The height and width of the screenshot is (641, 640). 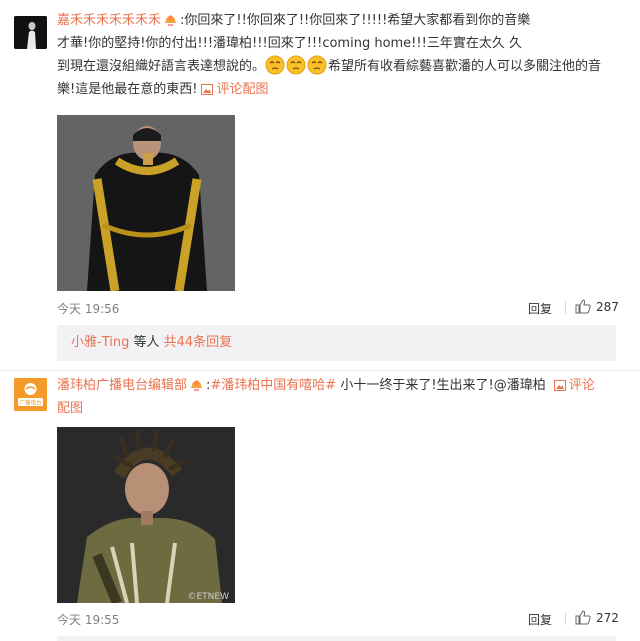 I want to click on like-count: 287, so click(x=607, y=307).